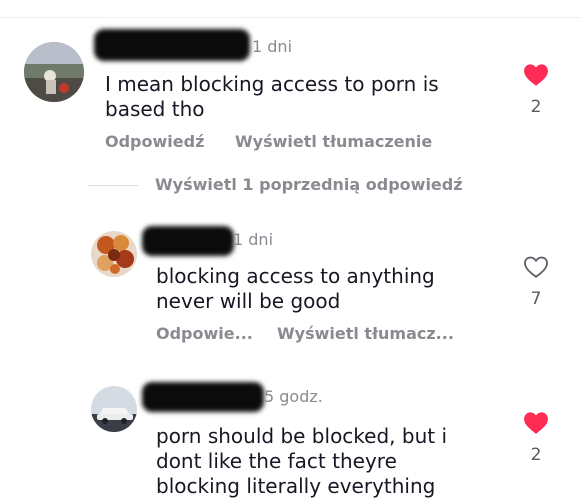  Describe the element at coordinates (154, 141) in the screenshot. I see `reply-button: Odpowiedź` at that location.